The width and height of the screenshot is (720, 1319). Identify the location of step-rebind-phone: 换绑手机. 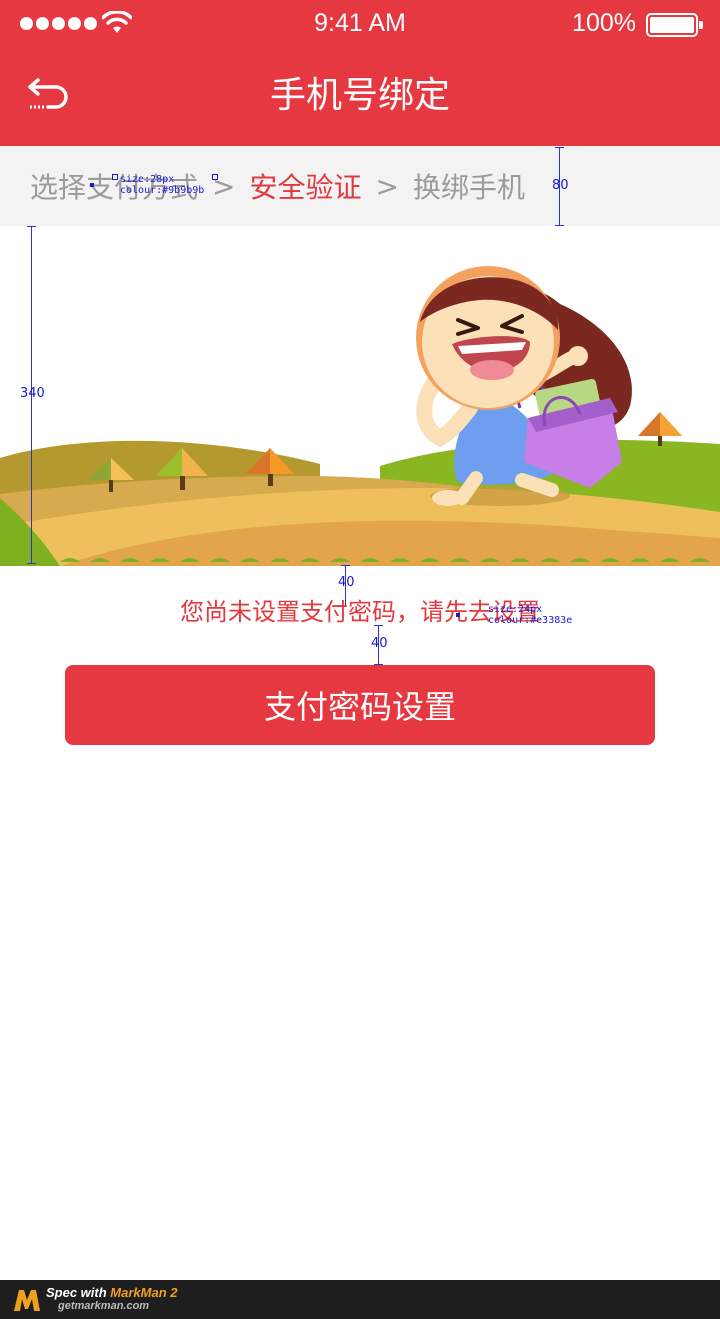
(468, 187).